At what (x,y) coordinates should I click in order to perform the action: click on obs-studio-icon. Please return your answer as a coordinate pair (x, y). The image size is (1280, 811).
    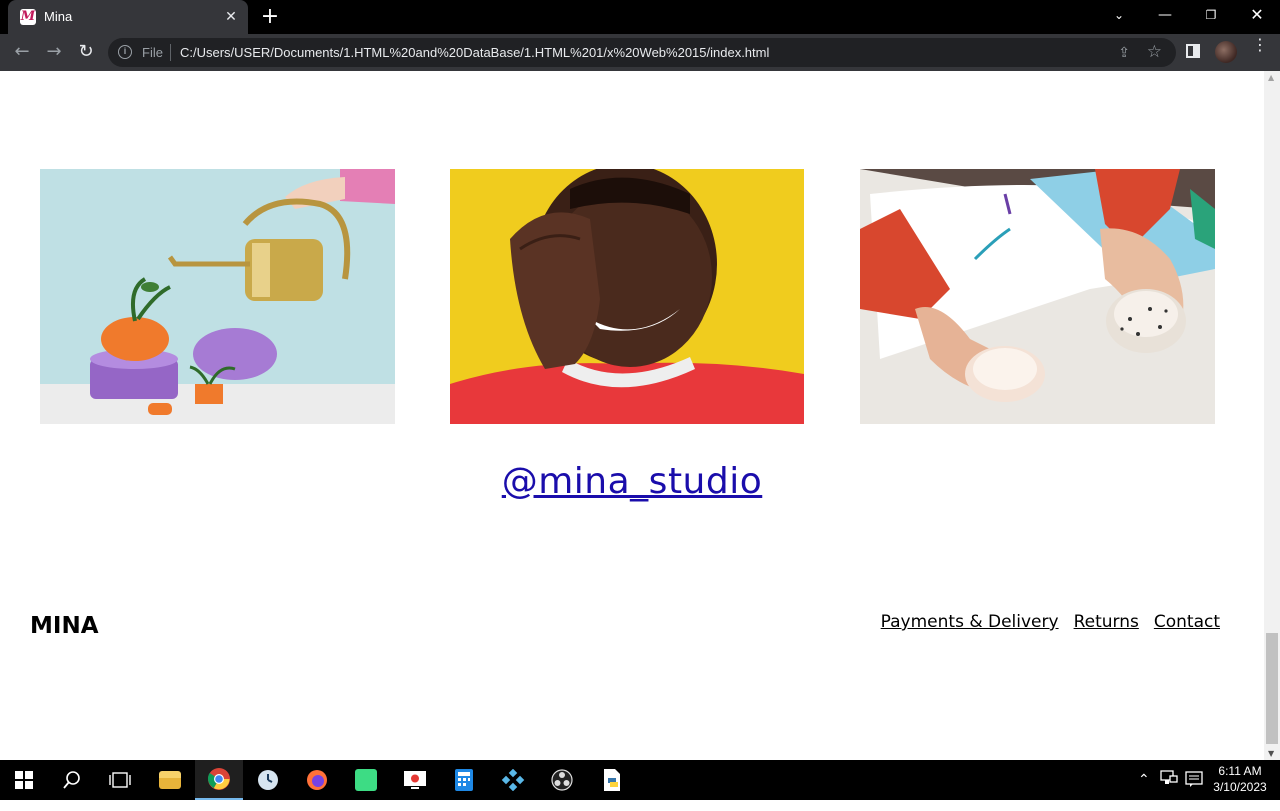
    Looking at the image, I should click on (562, 780).